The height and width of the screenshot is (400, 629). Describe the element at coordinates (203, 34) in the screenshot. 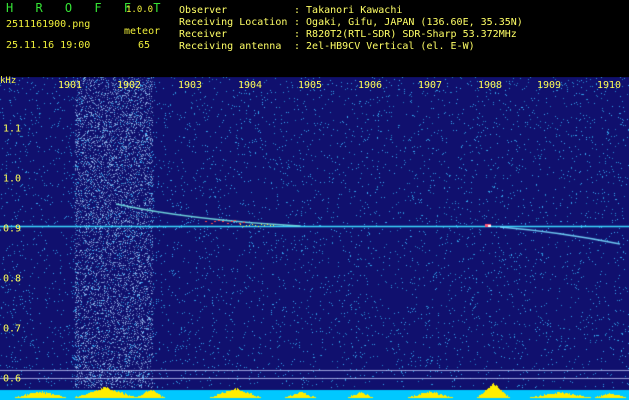

I see `info-label-receiver: Receiver` at that location.